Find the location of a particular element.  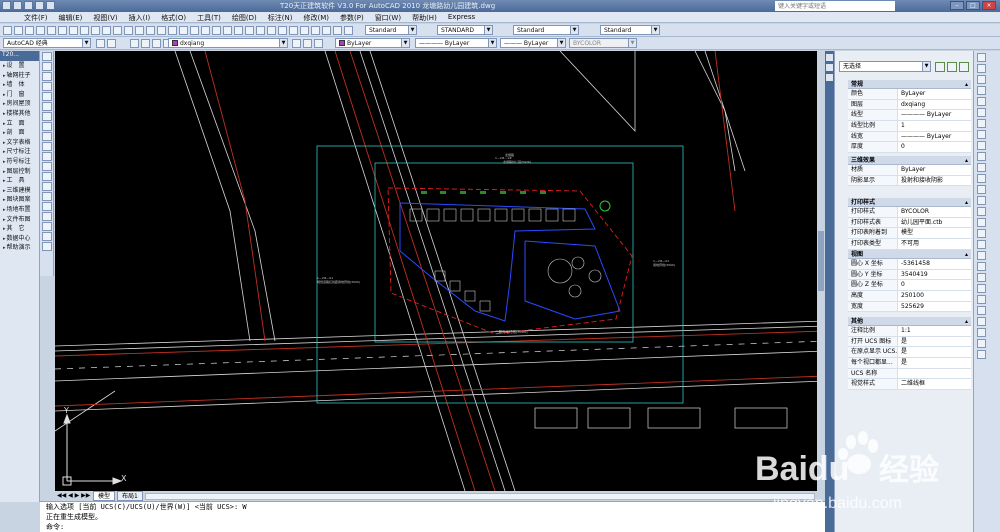

property-value: 1 is located at coordinates (934, 126).